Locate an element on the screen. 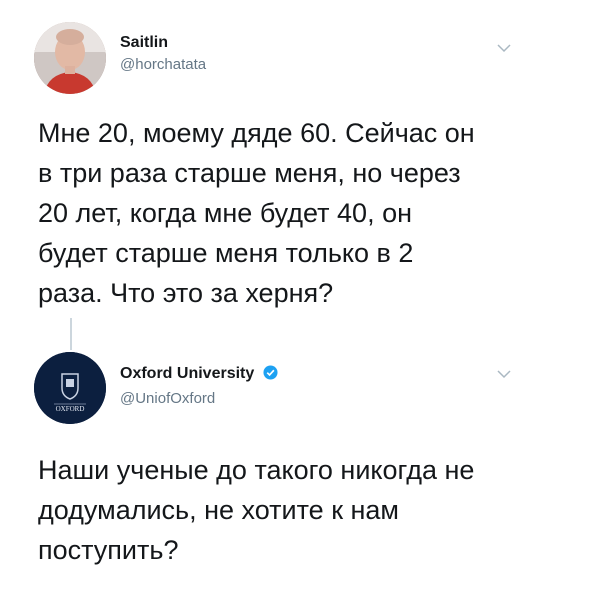 The width and height of the screenshot is (600, 590). display-name: Saitlin is located at coordinates (144, 43).